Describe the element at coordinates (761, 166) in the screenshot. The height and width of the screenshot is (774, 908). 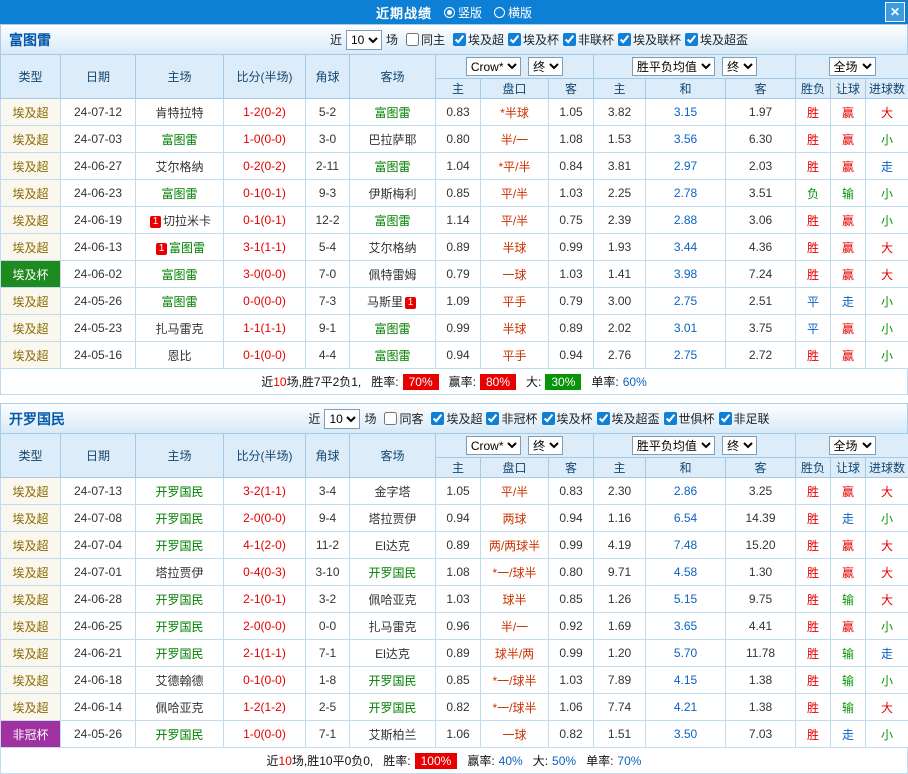
I see `euro-away-cell: 2.03` at that location.